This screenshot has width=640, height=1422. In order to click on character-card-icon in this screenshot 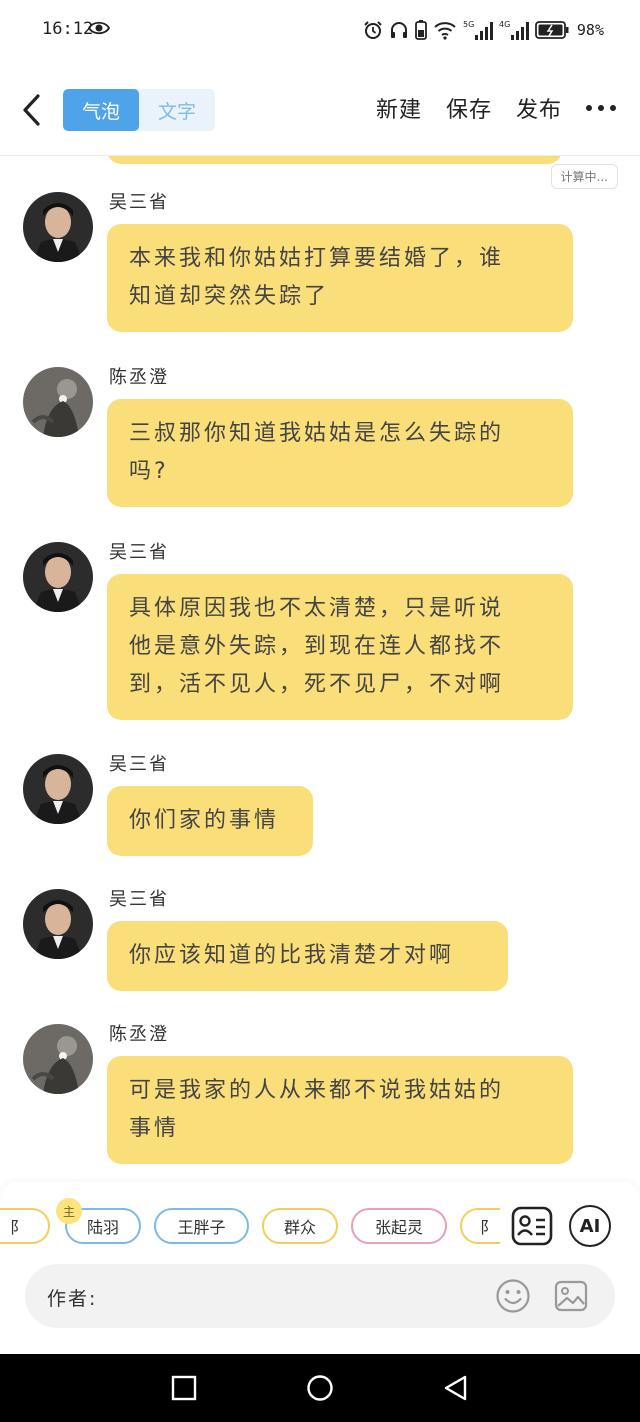, I will do `click(532, 1226)`.